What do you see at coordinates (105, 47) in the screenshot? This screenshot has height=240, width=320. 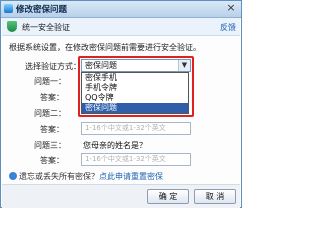 I see `intro-text: 根据系统设置，在修改密保问题前需要进行安全验证。` at bounding box center [105, 47].